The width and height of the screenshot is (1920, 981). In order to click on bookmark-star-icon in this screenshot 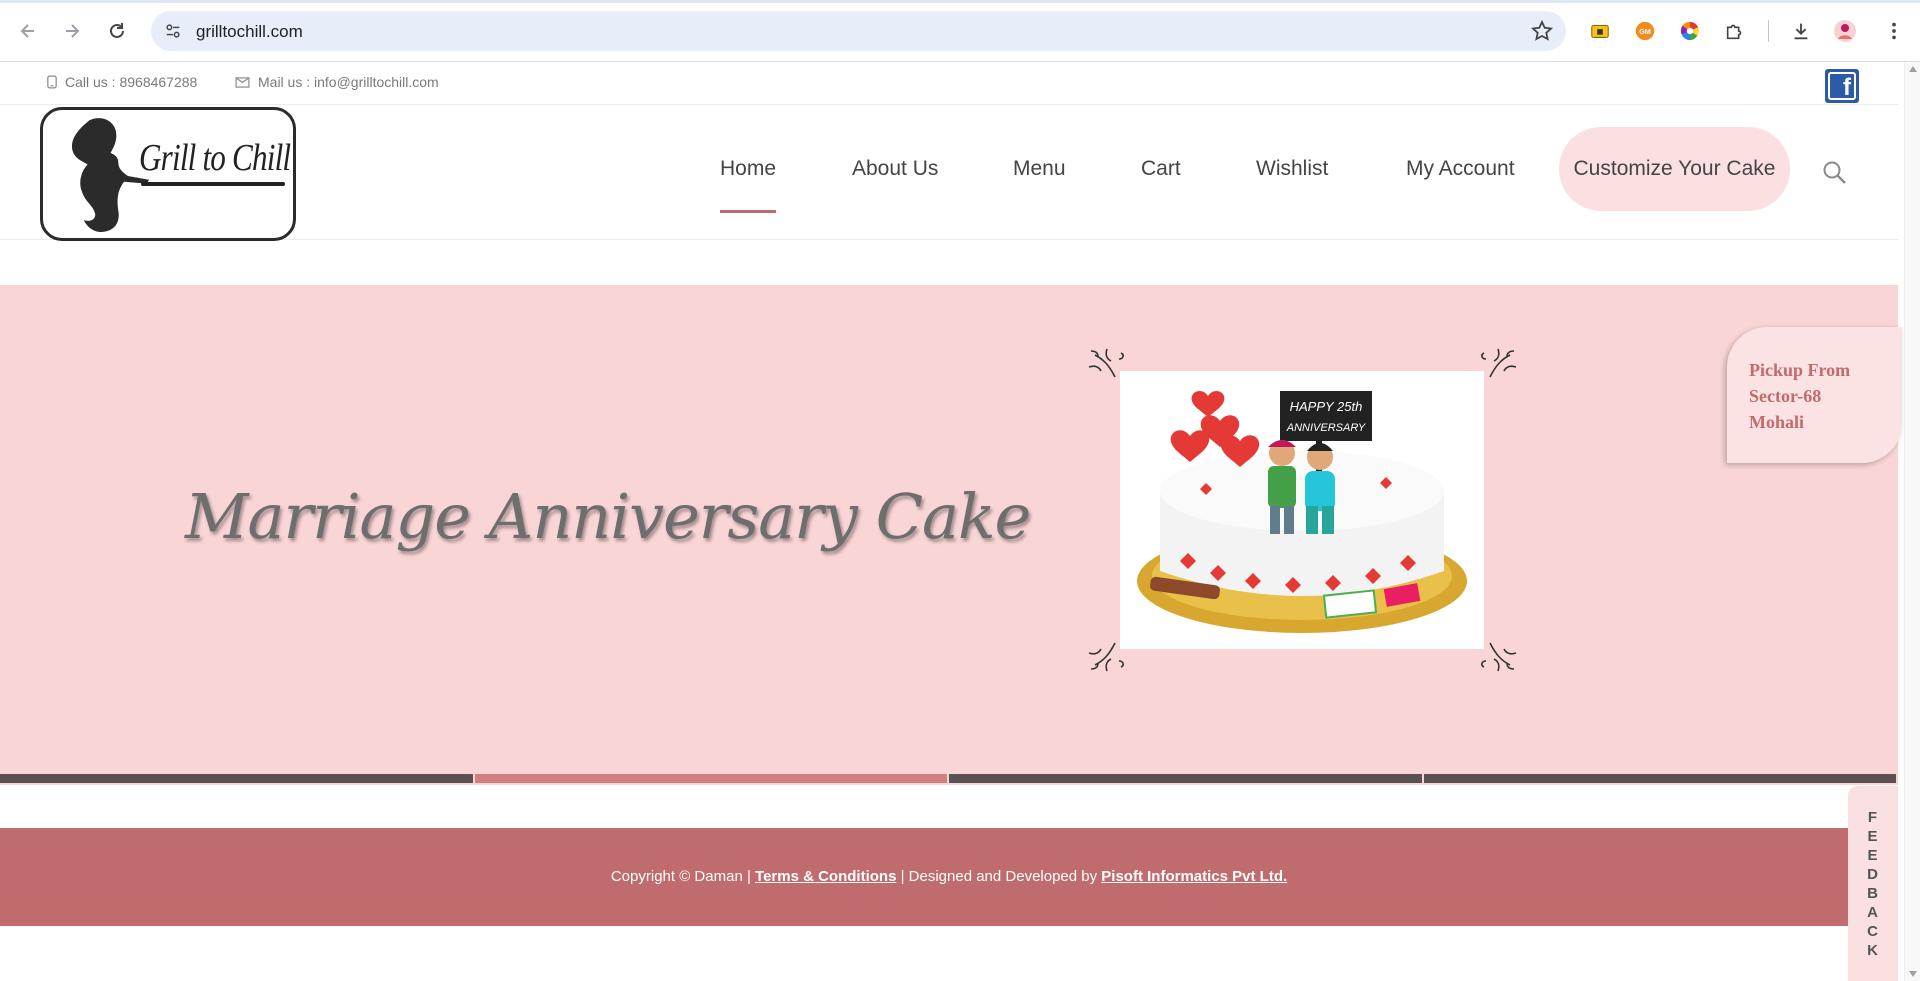, I will do `click(1542, 31)`.